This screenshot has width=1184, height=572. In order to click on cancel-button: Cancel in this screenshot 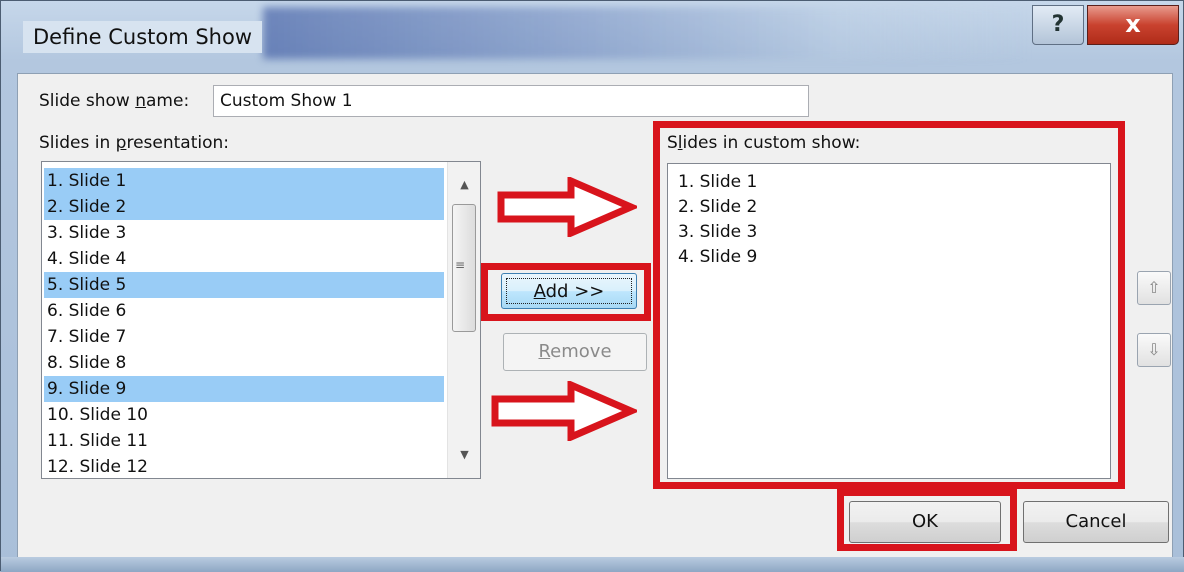, I will do `click(1096, 522)`.